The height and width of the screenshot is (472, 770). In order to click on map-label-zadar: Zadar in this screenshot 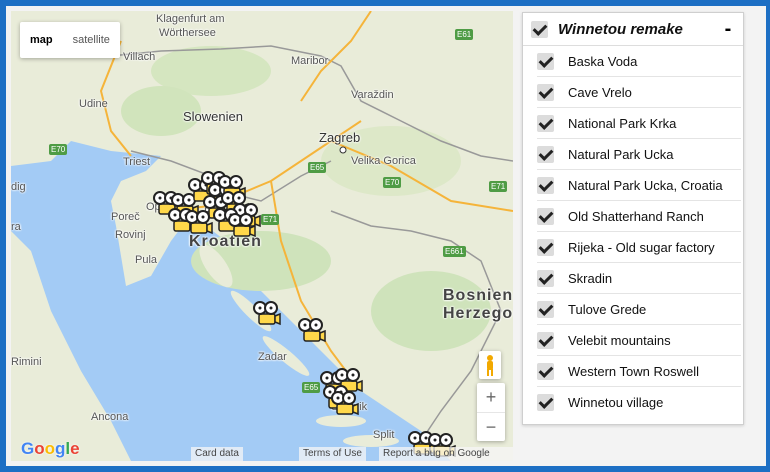, I will do `click(272, 357)`.